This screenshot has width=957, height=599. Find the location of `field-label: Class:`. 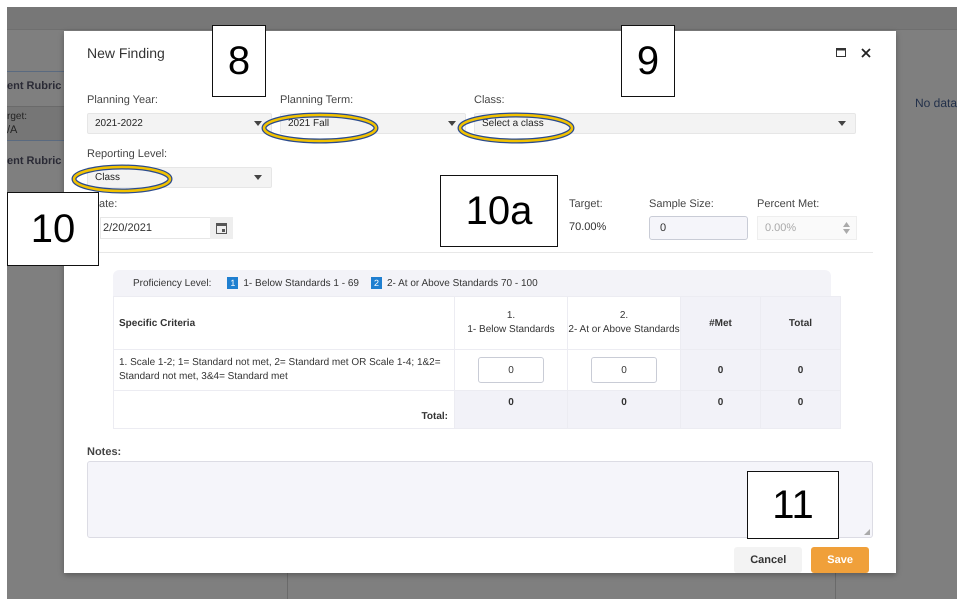

field-label: Class: is located at coordinates (489, 101).